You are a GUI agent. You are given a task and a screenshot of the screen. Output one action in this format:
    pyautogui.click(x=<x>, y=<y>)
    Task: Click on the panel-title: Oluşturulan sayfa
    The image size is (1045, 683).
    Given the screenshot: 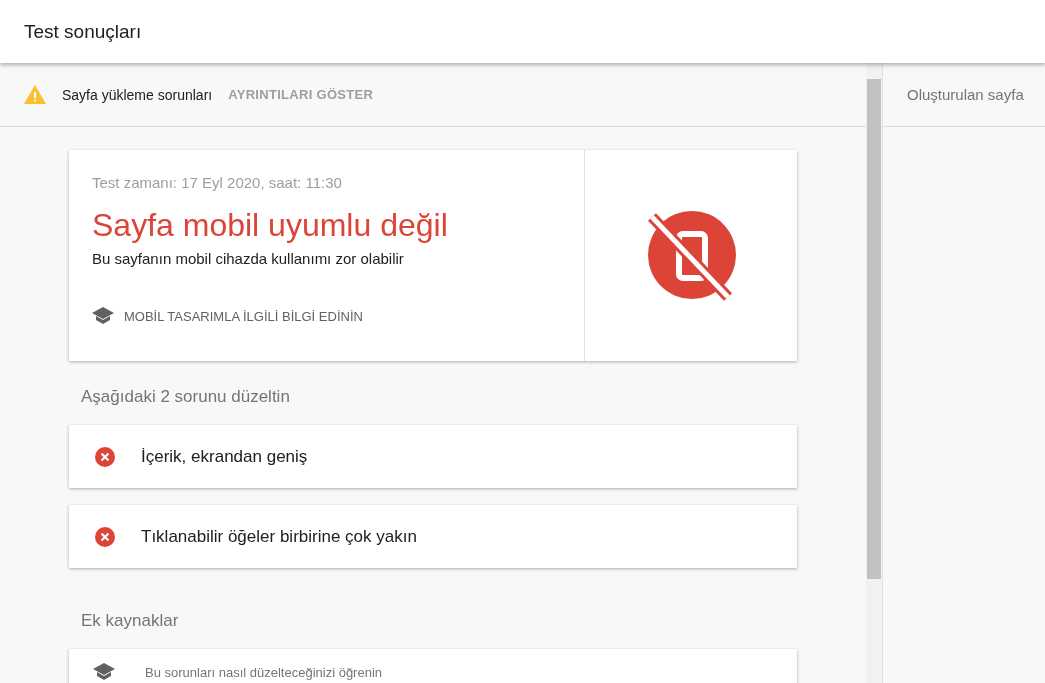 What is the action you would take?
    pyautogui.click(x=965, y=94)
    